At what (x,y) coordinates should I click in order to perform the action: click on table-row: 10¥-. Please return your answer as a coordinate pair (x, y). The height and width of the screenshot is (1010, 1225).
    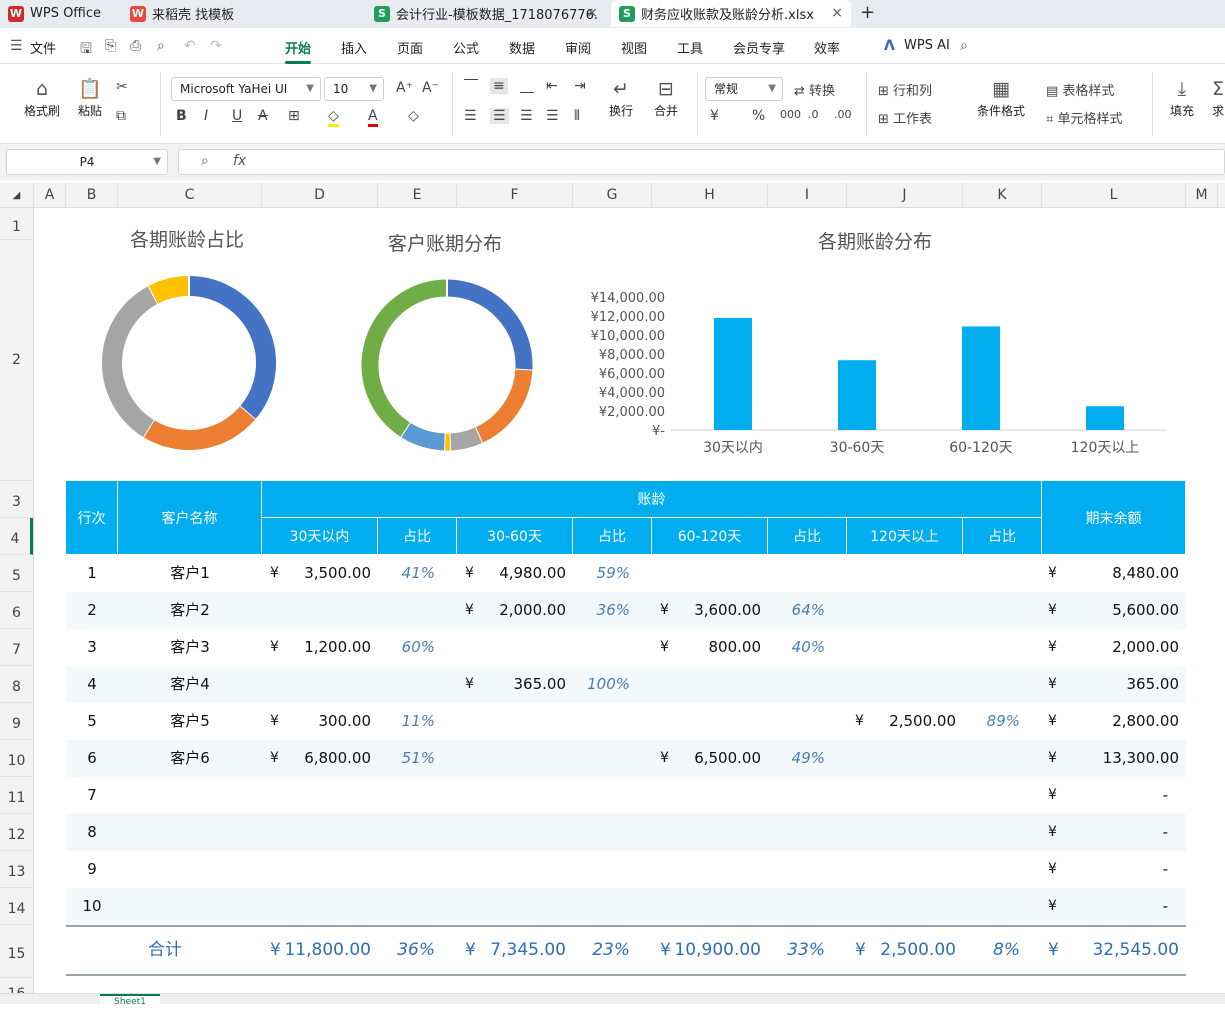
    Looking at the image, I should click on (626, 906).